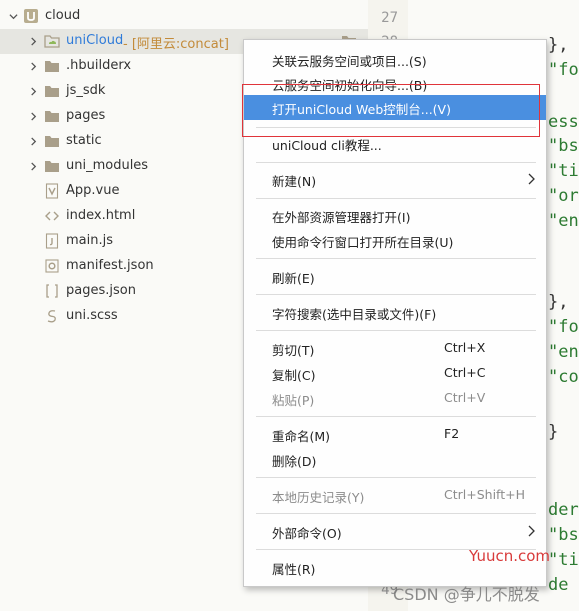 The height and width of the screenshot is (611, 579). What do you see at coordinates (341, 217) in the screenshot?
I see `menu-item-label: 在外部资源管理器打开(I)` at bounding box center [341, 217].